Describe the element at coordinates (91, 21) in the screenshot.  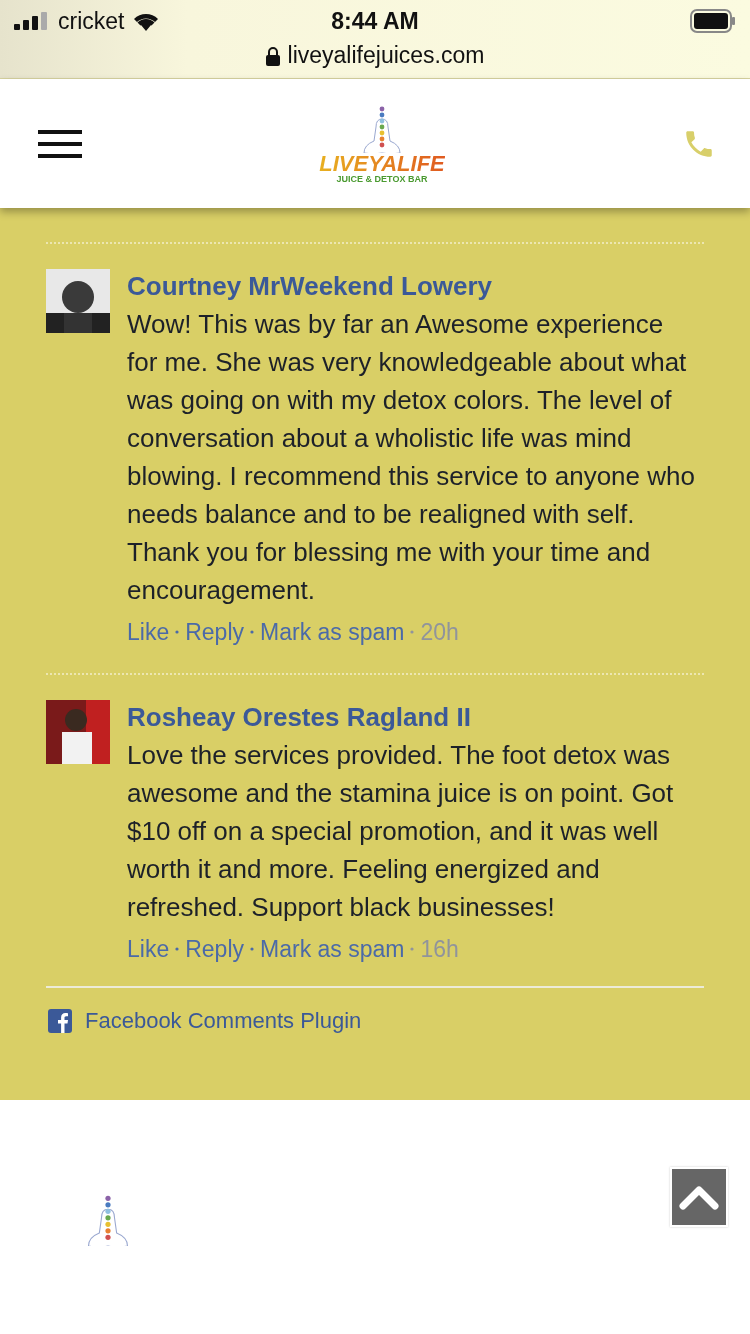
I see `carrier-name: cricket` at that location.